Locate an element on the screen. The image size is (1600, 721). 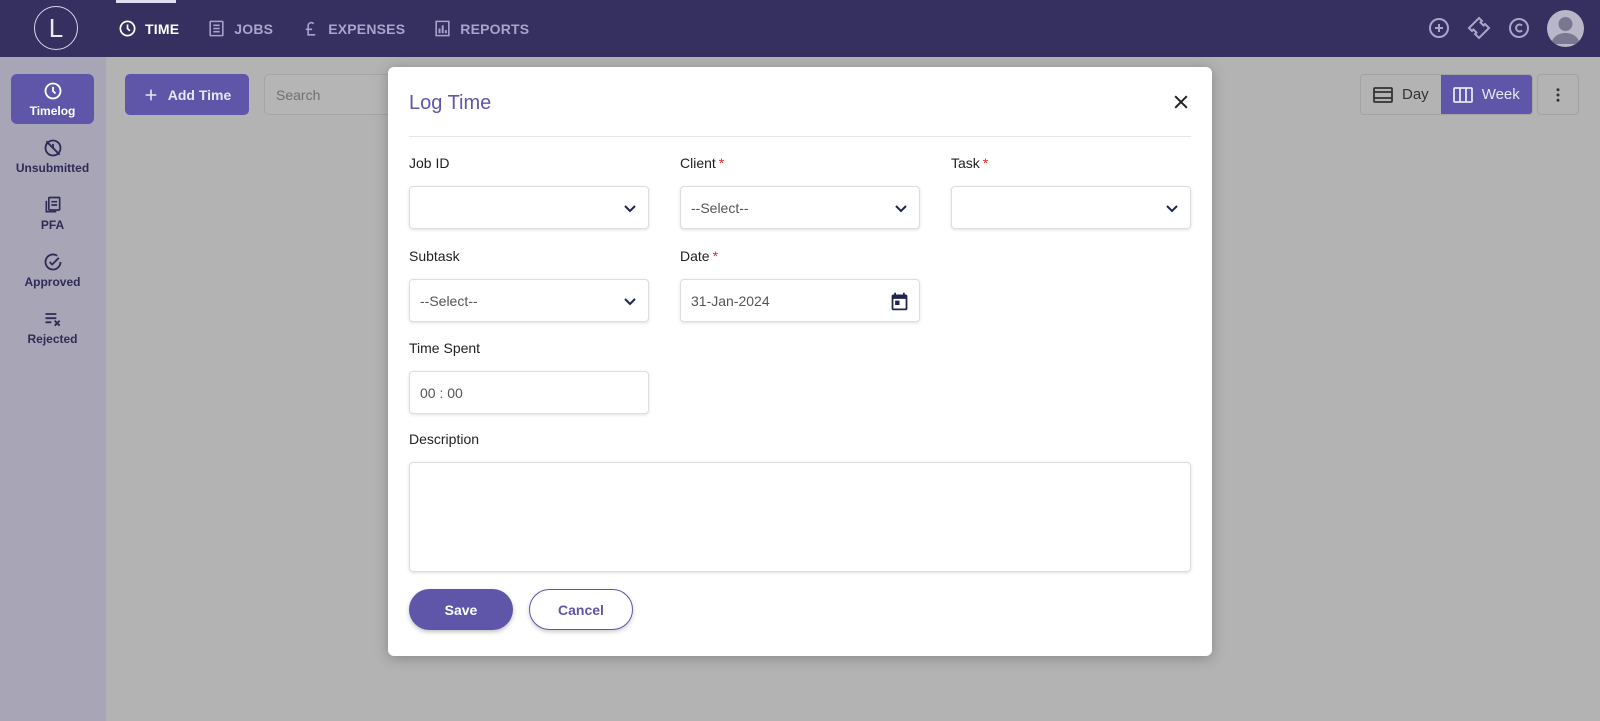
sidebar-item-timelog: Timelog is located at coordinates (52, 99).